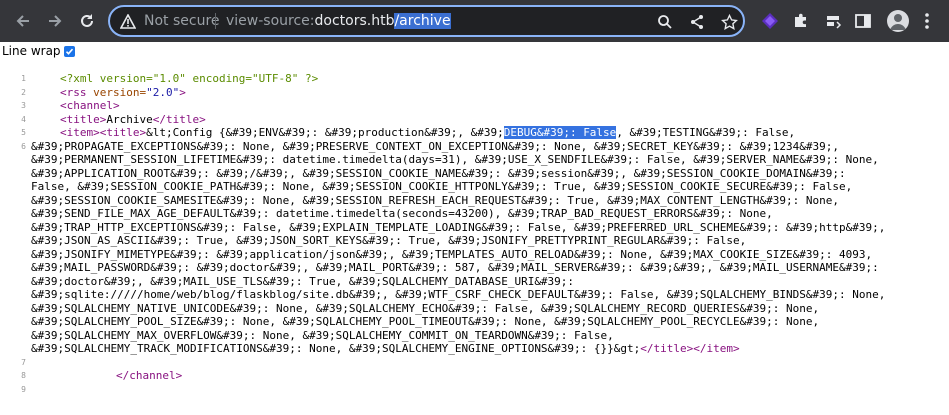  I want to click on selected-debug-text: DEBUG&#39;: False, so click(560, 132).